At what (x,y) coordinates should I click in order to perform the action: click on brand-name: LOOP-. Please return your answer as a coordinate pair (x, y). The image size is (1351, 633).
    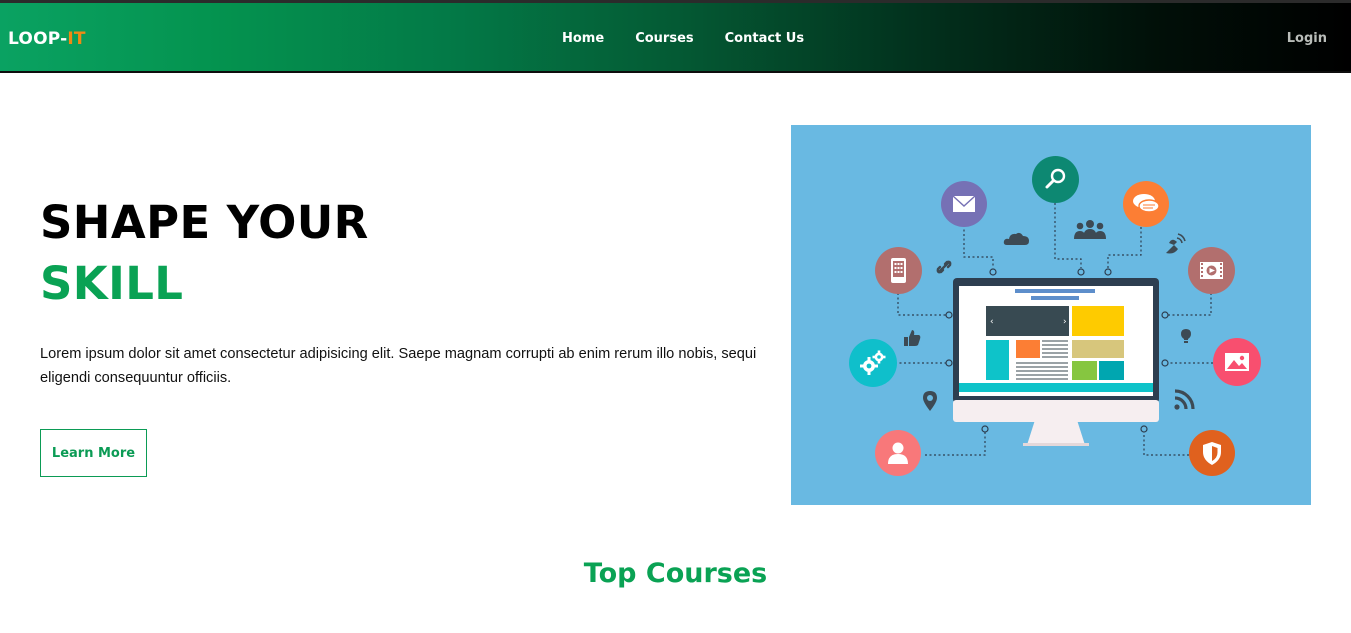
    Looking at the image, I should click on (38, 39).